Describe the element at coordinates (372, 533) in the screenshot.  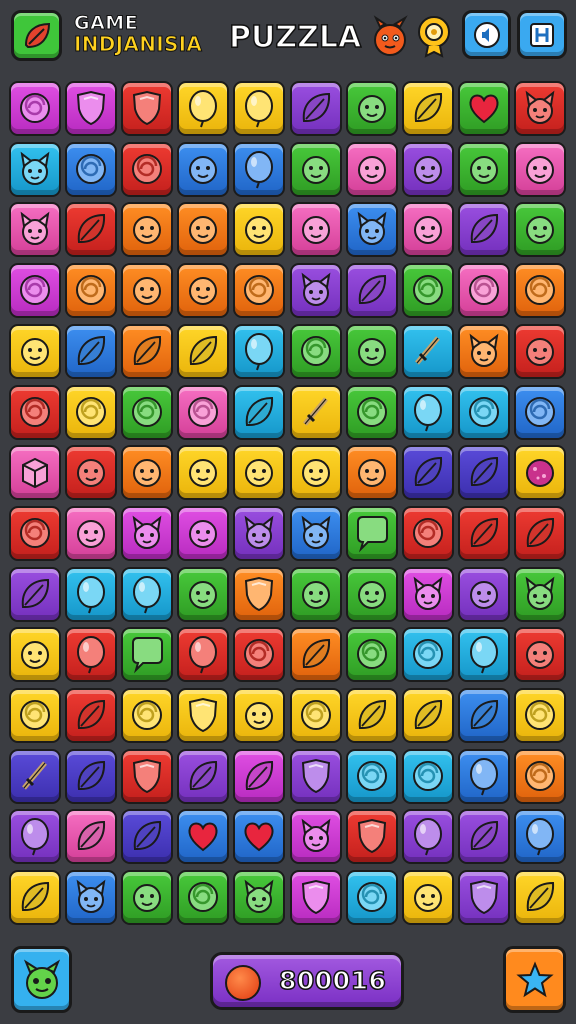
I see `tile-bubble` at that location.